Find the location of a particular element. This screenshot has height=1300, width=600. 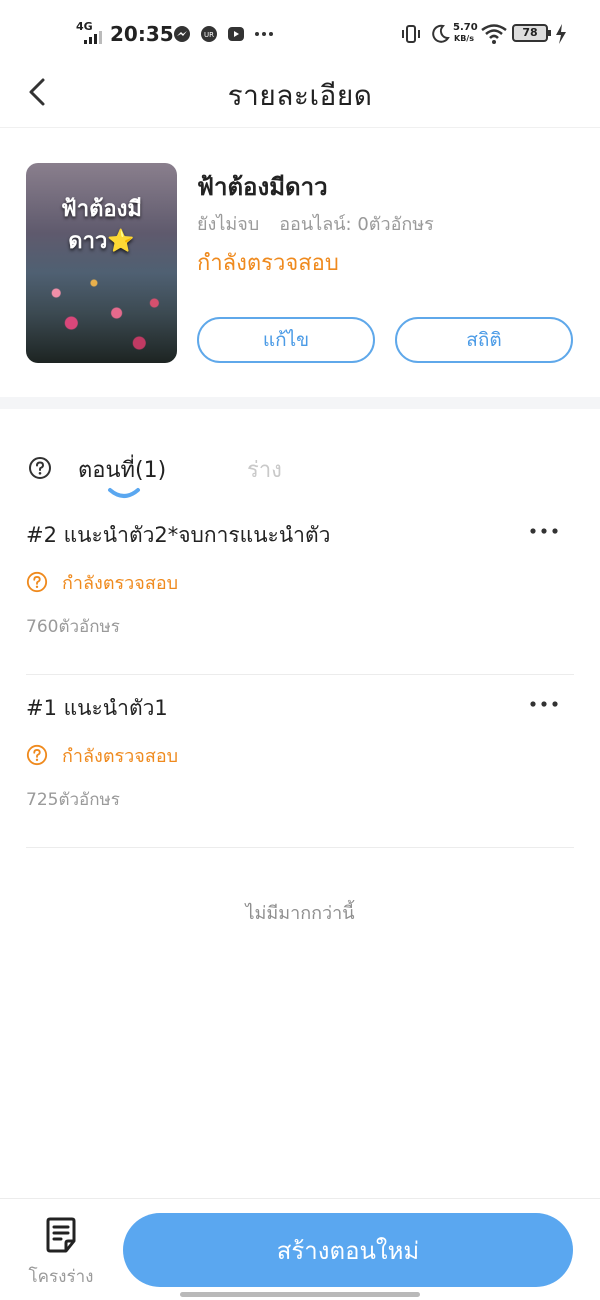

episode-title: #2 แนะนำตัว2*จบการแนะนำตัว is located at coordinates (178, 535).